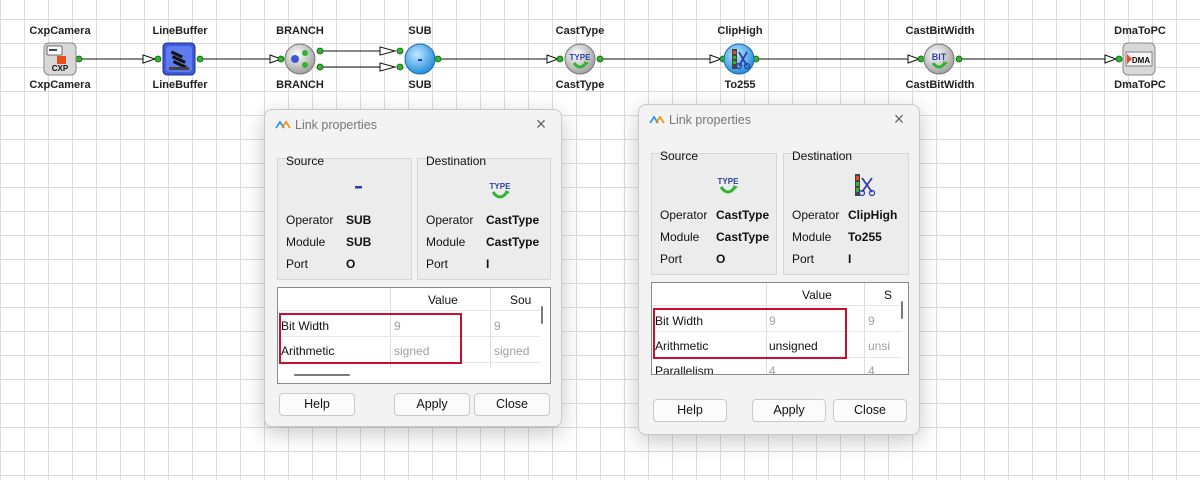 Image resolution: width=1200 pixels, height=480 pixels. What do you see at coordinates (580, 85) in the screenshot?
I see `node-label-casttype-bottom: CastType` at bounding box center [580, 85].